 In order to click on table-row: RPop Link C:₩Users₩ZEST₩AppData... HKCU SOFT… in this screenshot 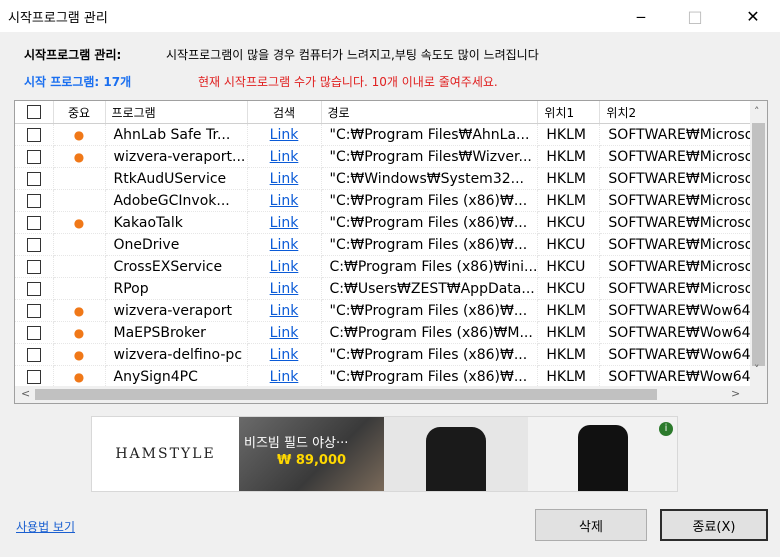, I will do `click(388, 288)`.